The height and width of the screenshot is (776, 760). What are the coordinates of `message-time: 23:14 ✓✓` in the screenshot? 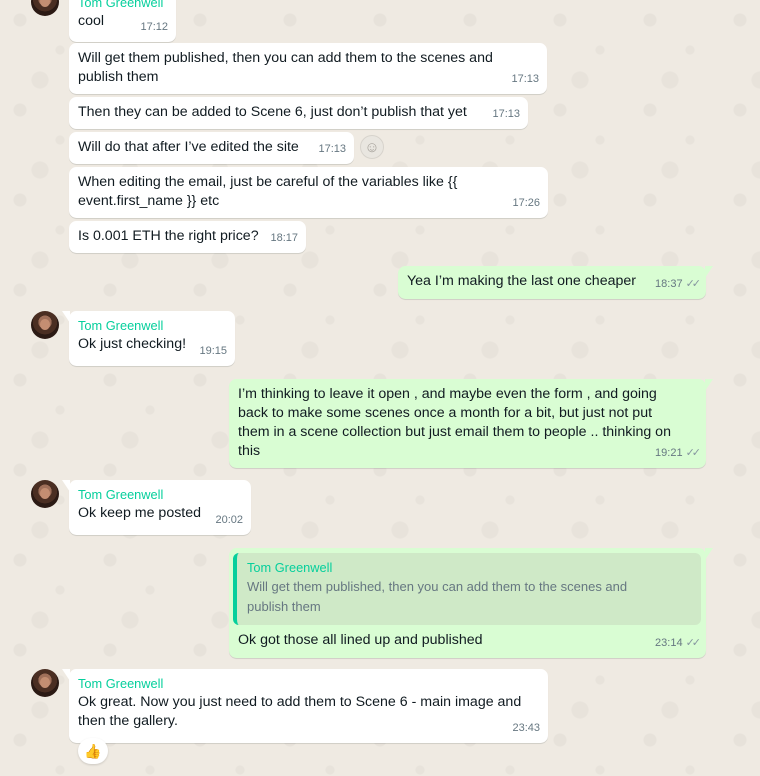 It's located at (678, 643).